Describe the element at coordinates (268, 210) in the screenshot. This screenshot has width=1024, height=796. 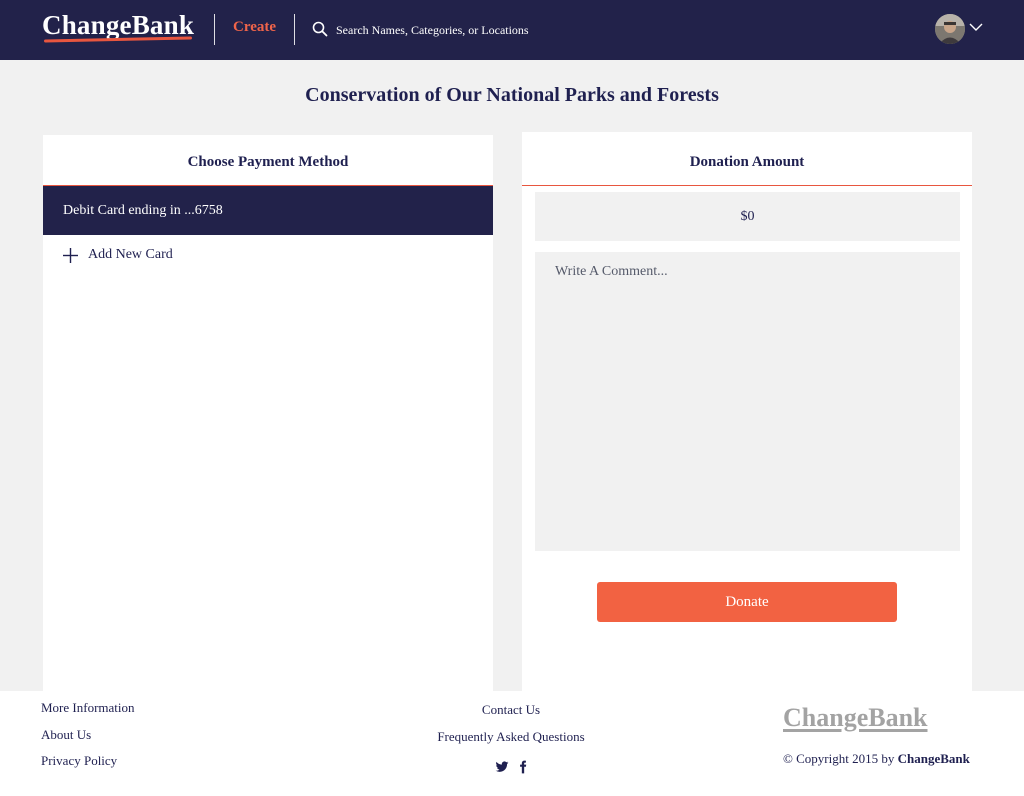
I see `selected-card-option: Debit Card ending in ...6758` at that location.